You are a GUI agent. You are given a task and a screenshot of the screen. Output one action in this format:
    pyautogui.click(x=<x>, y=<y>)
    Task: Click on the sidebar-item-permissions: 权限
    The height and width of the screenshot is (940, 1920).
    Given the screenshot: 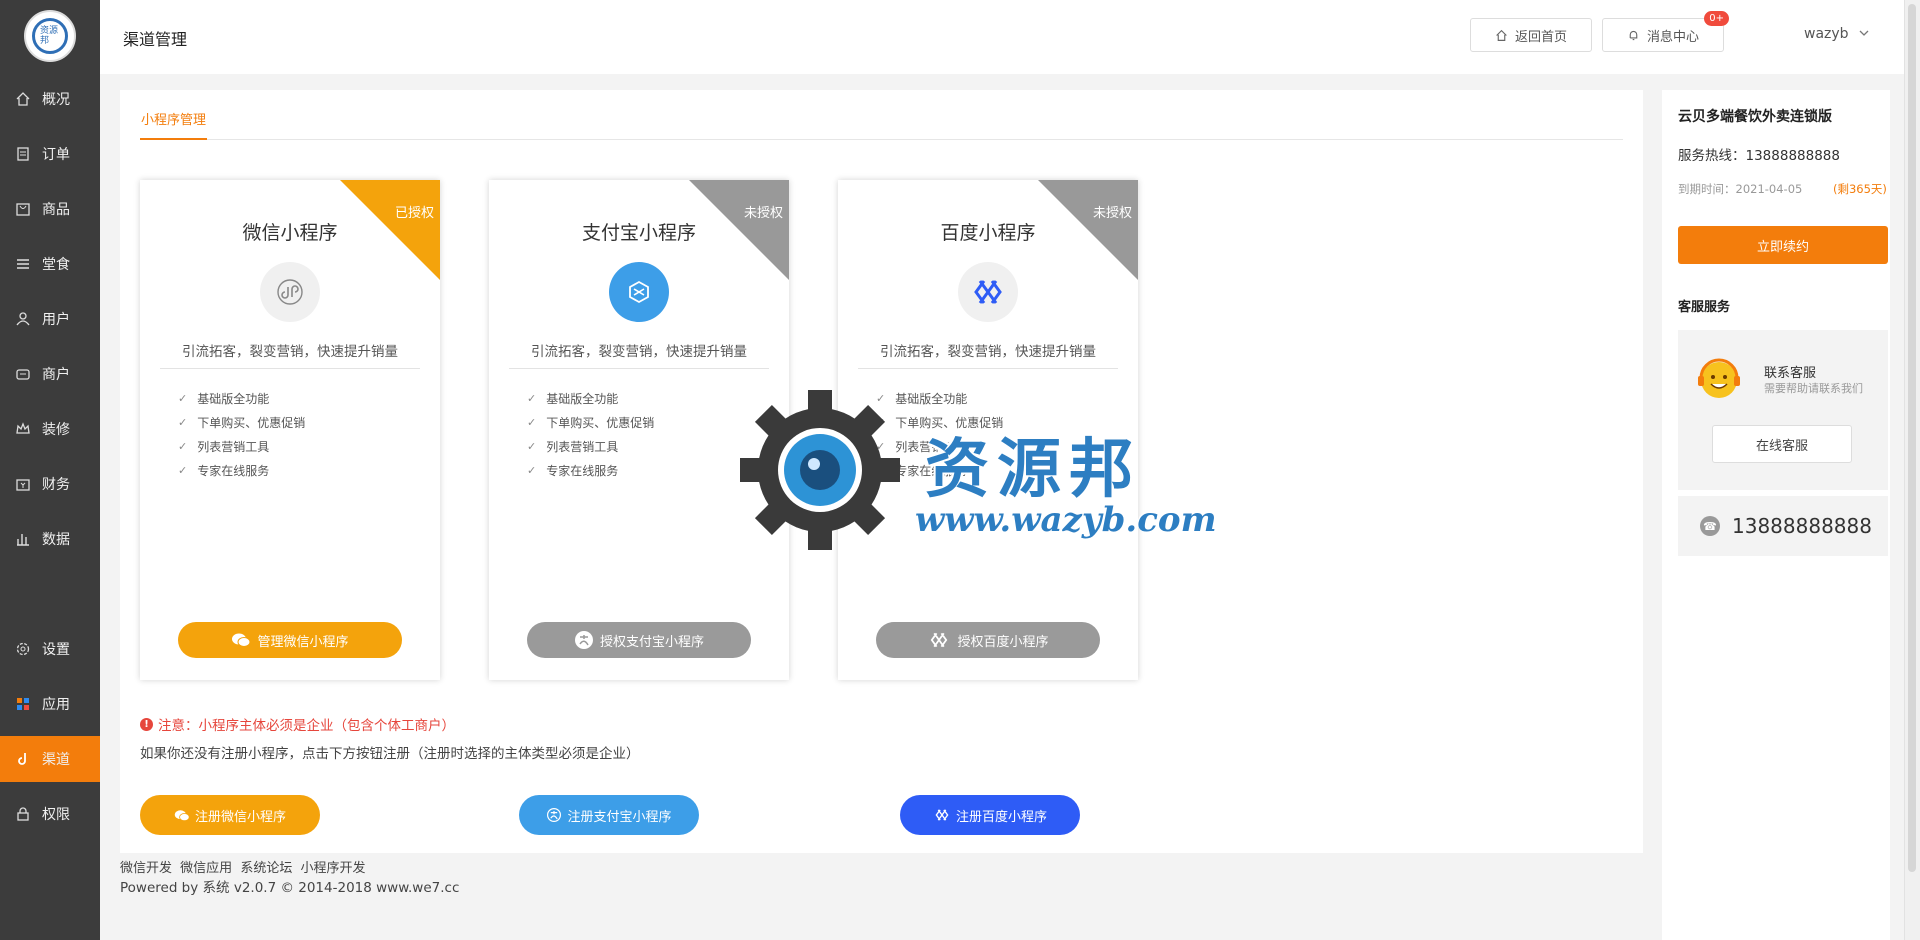 What is the action you would take?
    pyautogui.click(x=50, y=814)
    